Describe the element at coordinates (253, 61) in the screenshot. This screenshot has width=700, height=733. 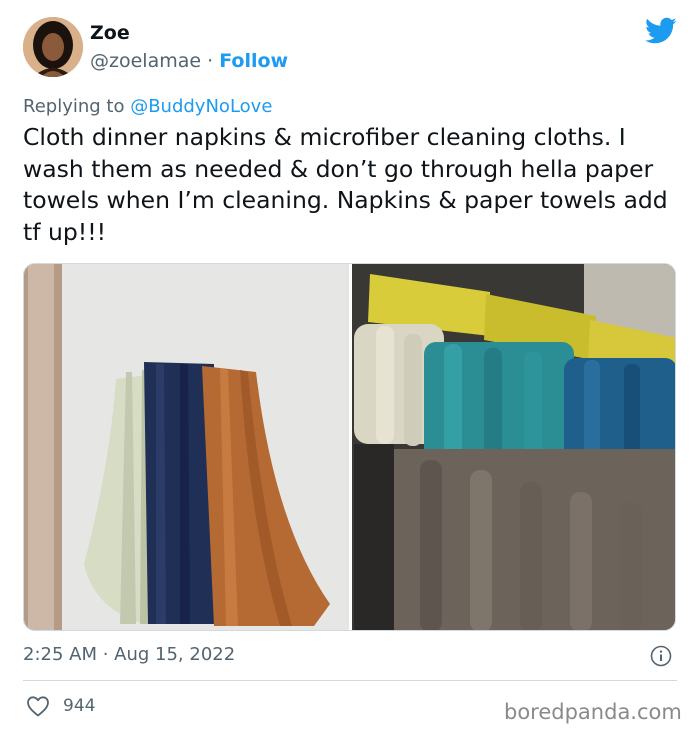
I see `follow-button: Follow` at that location.